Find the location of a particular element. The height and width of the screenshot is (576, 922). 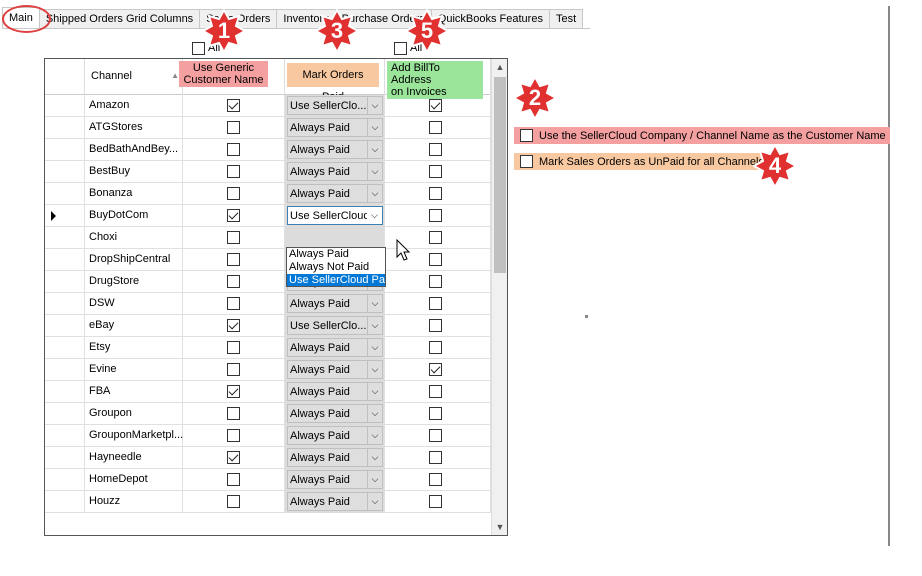

tab-test: Test is located at coordinates (566, 18).